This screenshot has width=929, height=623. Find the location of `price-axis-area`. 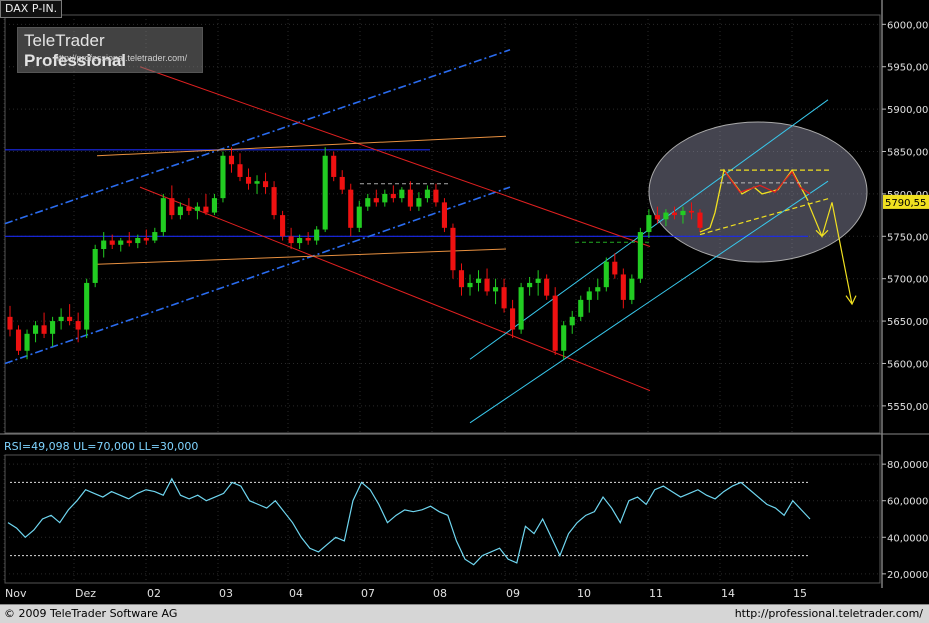

price-axis-area is located at coordinates (905, 302).